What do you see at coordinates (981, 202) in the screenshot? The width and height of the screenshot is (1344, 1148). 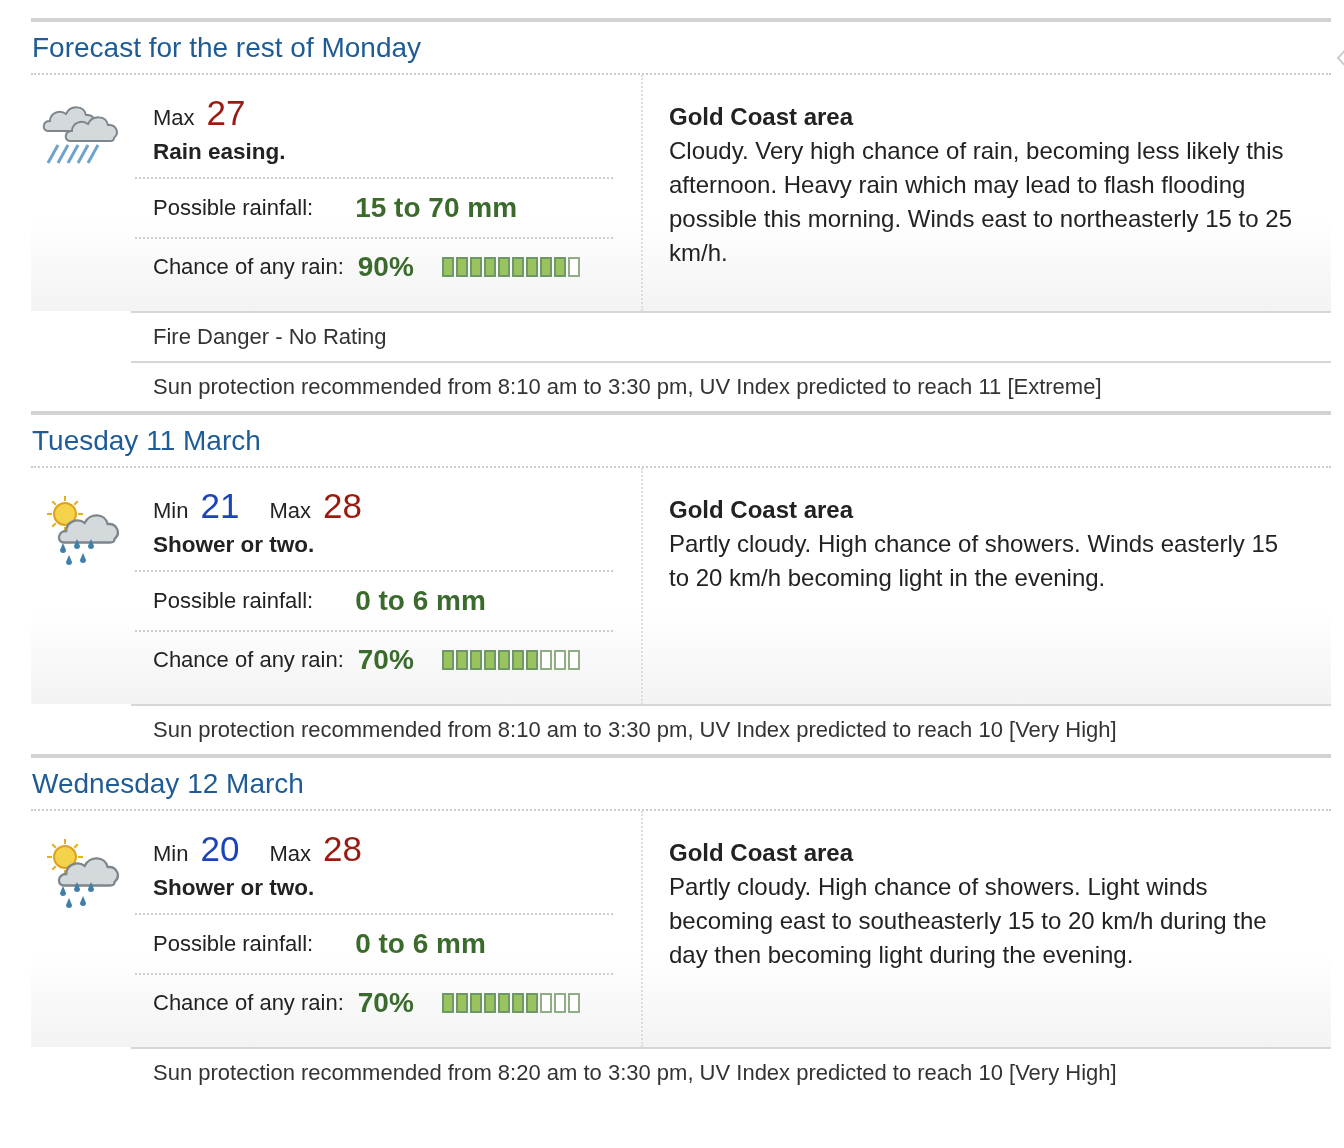 I see `forecast-description: Cloudy. Very high chance of rain, becoming less likely this afternoon. Heavy rain which may lead to flash flooding possible this morning. Winds east to northeasterly 15 to 25 km/h.` at bounding box center [981, 202].